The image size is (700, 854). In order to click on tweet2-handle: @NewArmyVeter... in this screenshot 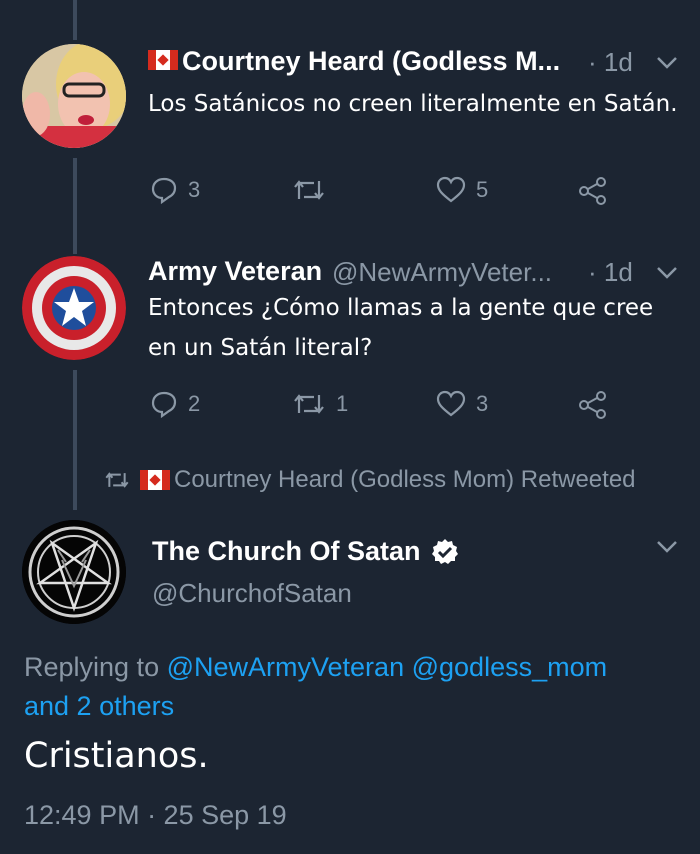, I will do `click(442, 272)`.